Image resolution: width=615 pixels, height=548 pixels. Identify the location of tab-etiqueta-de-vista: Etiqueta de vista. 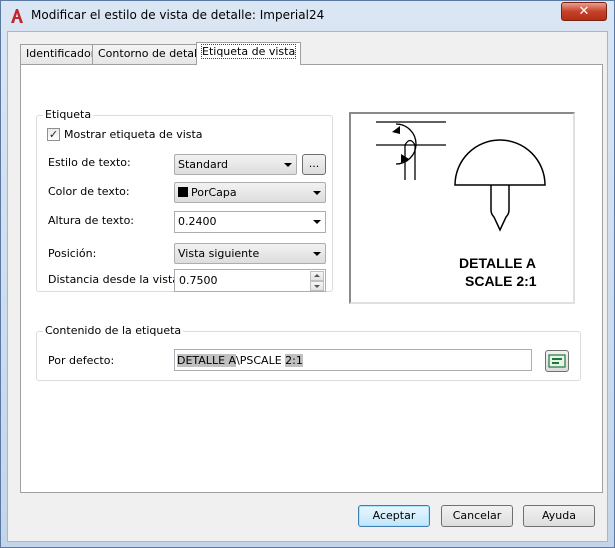
(249, 53).